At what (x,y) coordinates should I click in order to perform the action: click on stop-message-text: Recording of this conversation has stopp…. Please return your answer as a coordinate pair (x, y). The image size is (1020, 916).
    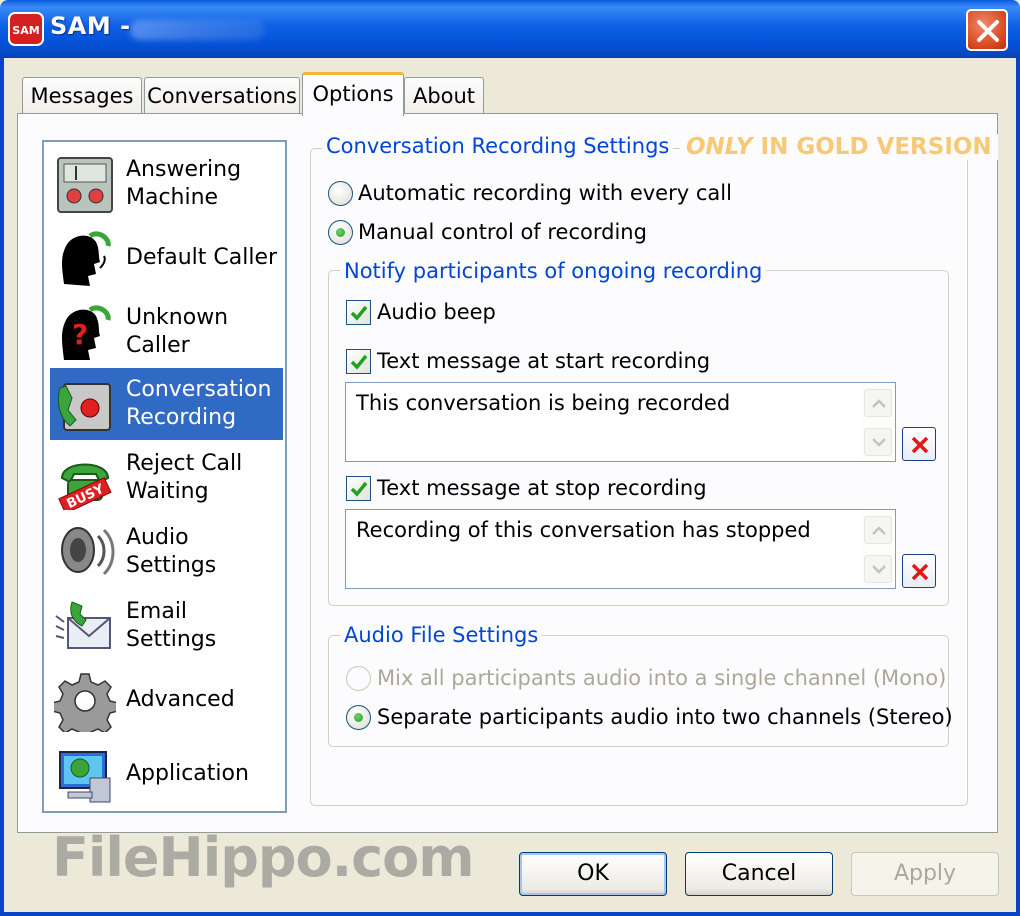
    Looking at the image, I should click on (583, 530).